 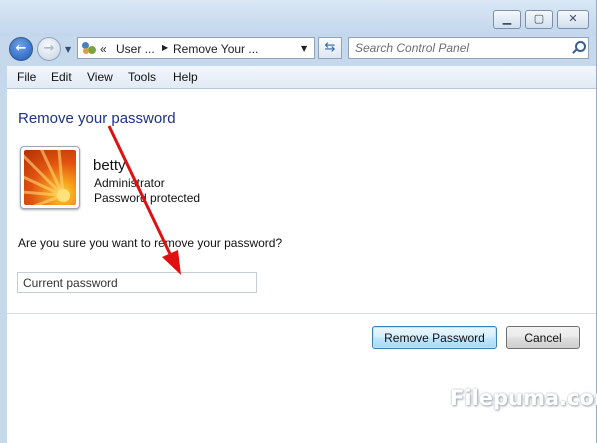 What do you see at coordinates (137, 282) in the screenshot?
I see `current-password-field` at bounding box center [137, 282].